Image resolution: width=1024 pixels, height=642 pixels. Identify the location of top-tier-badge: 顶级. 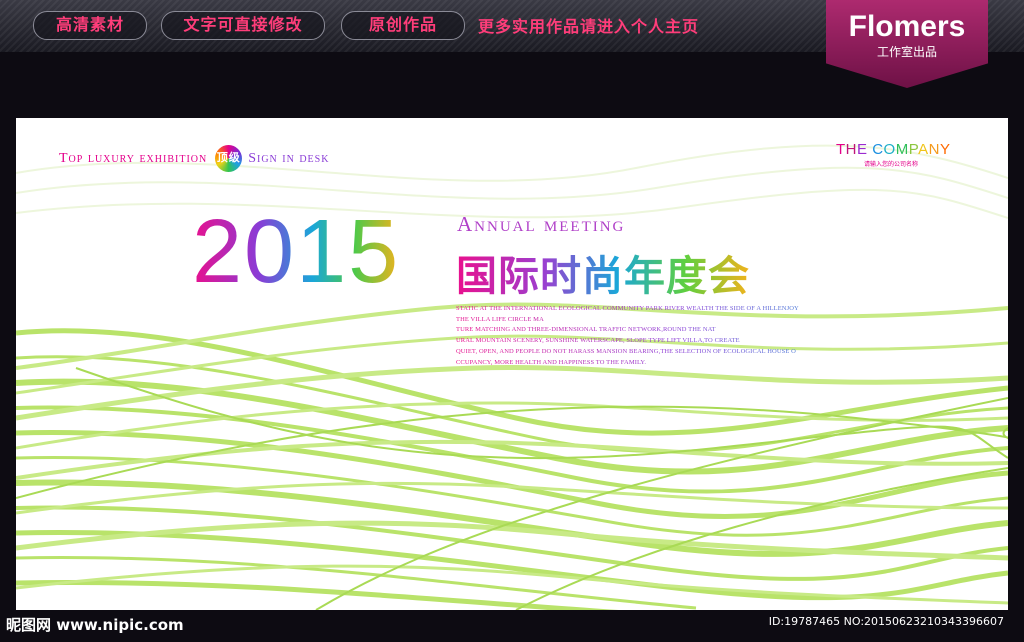
(229, 158).